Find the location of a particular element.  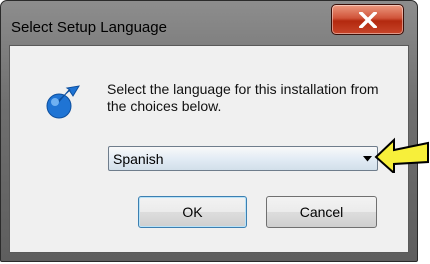

cancel-button: Cancel is located at coordinates (321, 212).